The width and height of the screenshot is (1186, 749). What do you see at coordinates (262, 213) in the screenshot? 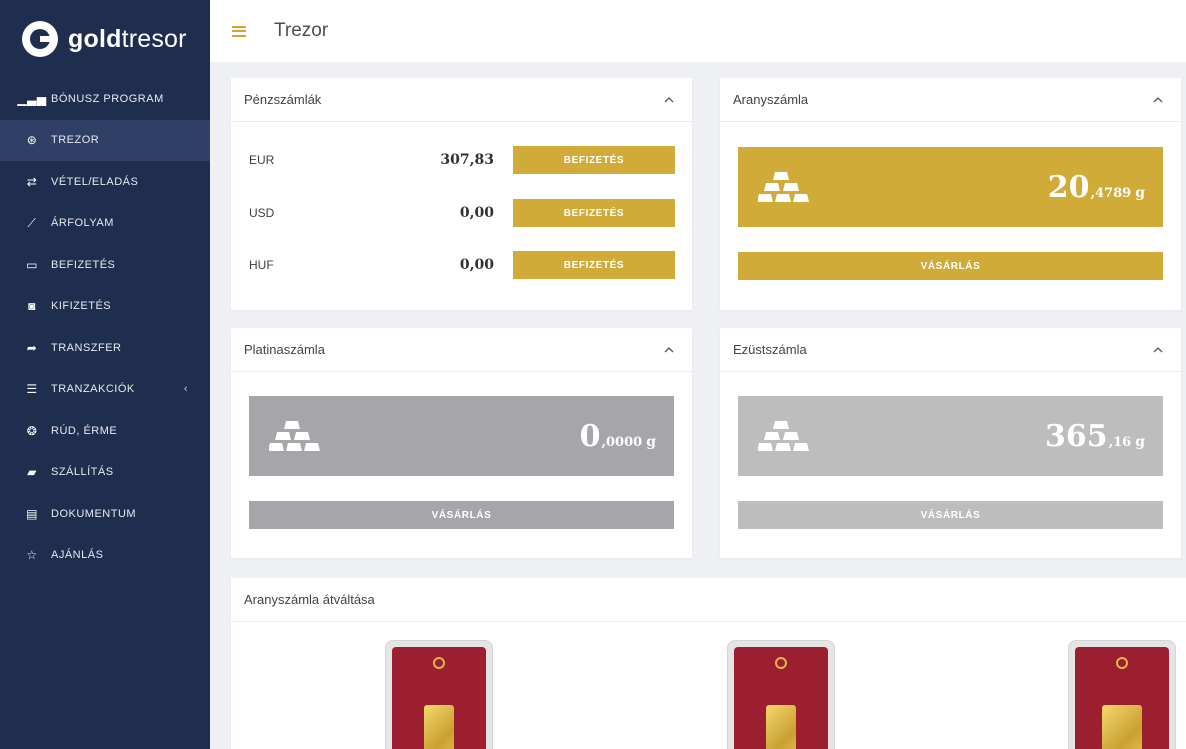
I see `currency-label: USD` at bounding box center [262, 213].